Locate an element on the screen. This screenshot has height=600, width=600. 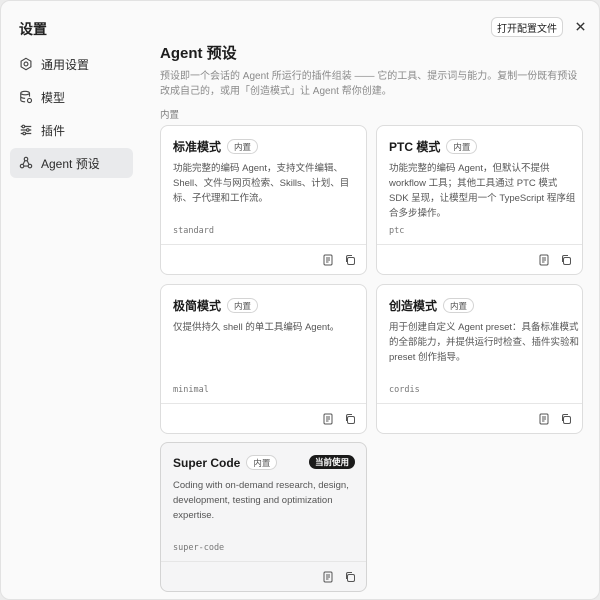
card-title: Super Code is located at coordinates (207, 462).